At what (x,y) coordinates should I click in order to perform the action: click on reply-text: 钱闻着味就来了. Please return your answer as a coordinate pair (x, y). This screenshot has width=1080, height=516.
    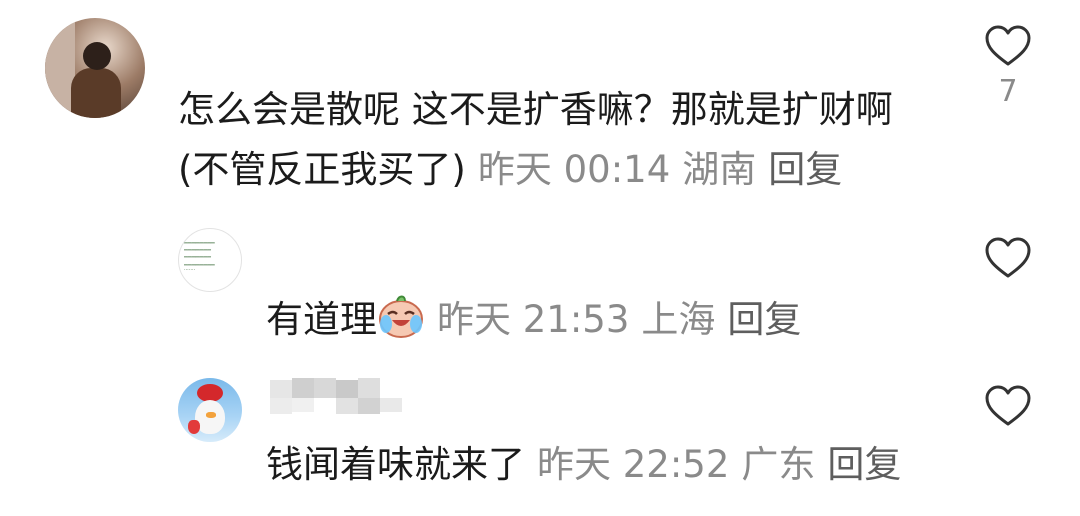
    Looking at the image, I should click on (395, 464).